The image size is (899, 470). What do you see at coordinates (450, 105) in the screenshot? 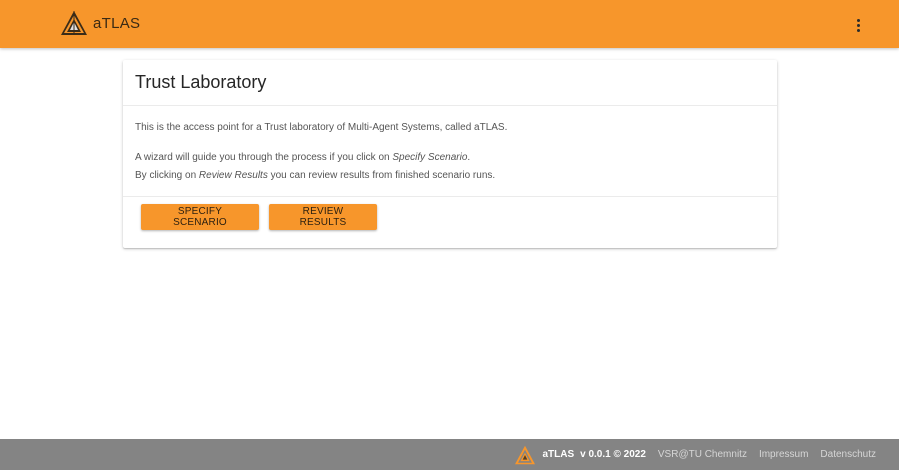
I see `card-divider-top` at bounding box center [450, 105].